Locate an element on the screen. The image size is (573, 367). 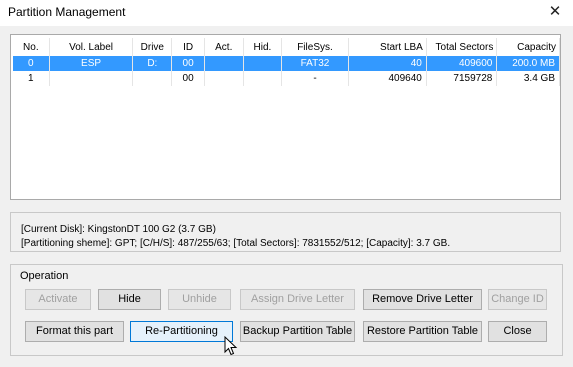
column-header-act: Act. is located at coordinates (224, 47).